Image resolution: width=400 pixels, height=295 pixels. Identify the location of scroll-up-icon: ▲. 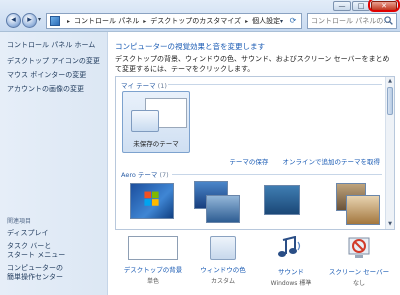
(390, 81).